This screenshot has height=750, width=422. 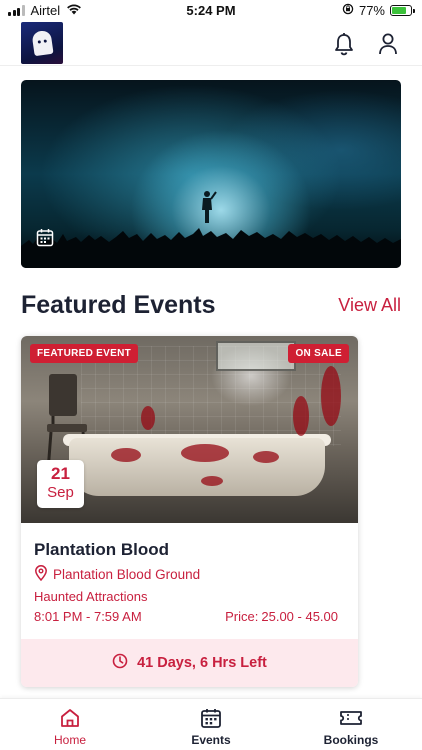 I want to click on view-all-link: View All, so click(x=369, y=305).